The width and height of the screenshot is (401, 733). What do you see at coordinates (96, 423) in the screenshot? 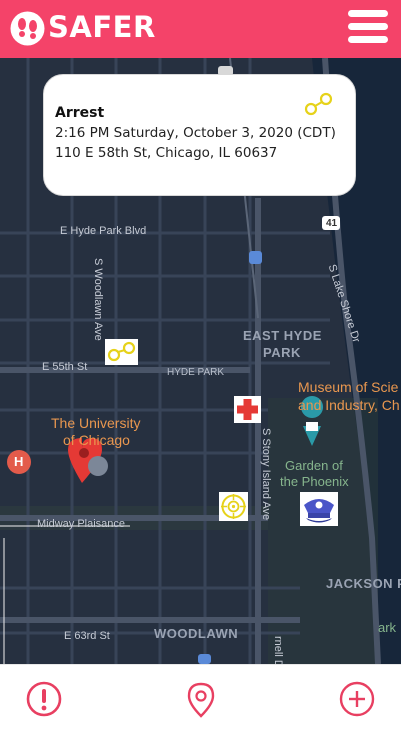
I see `label-uchicago-1: The University` at bounding box center [96, 423].